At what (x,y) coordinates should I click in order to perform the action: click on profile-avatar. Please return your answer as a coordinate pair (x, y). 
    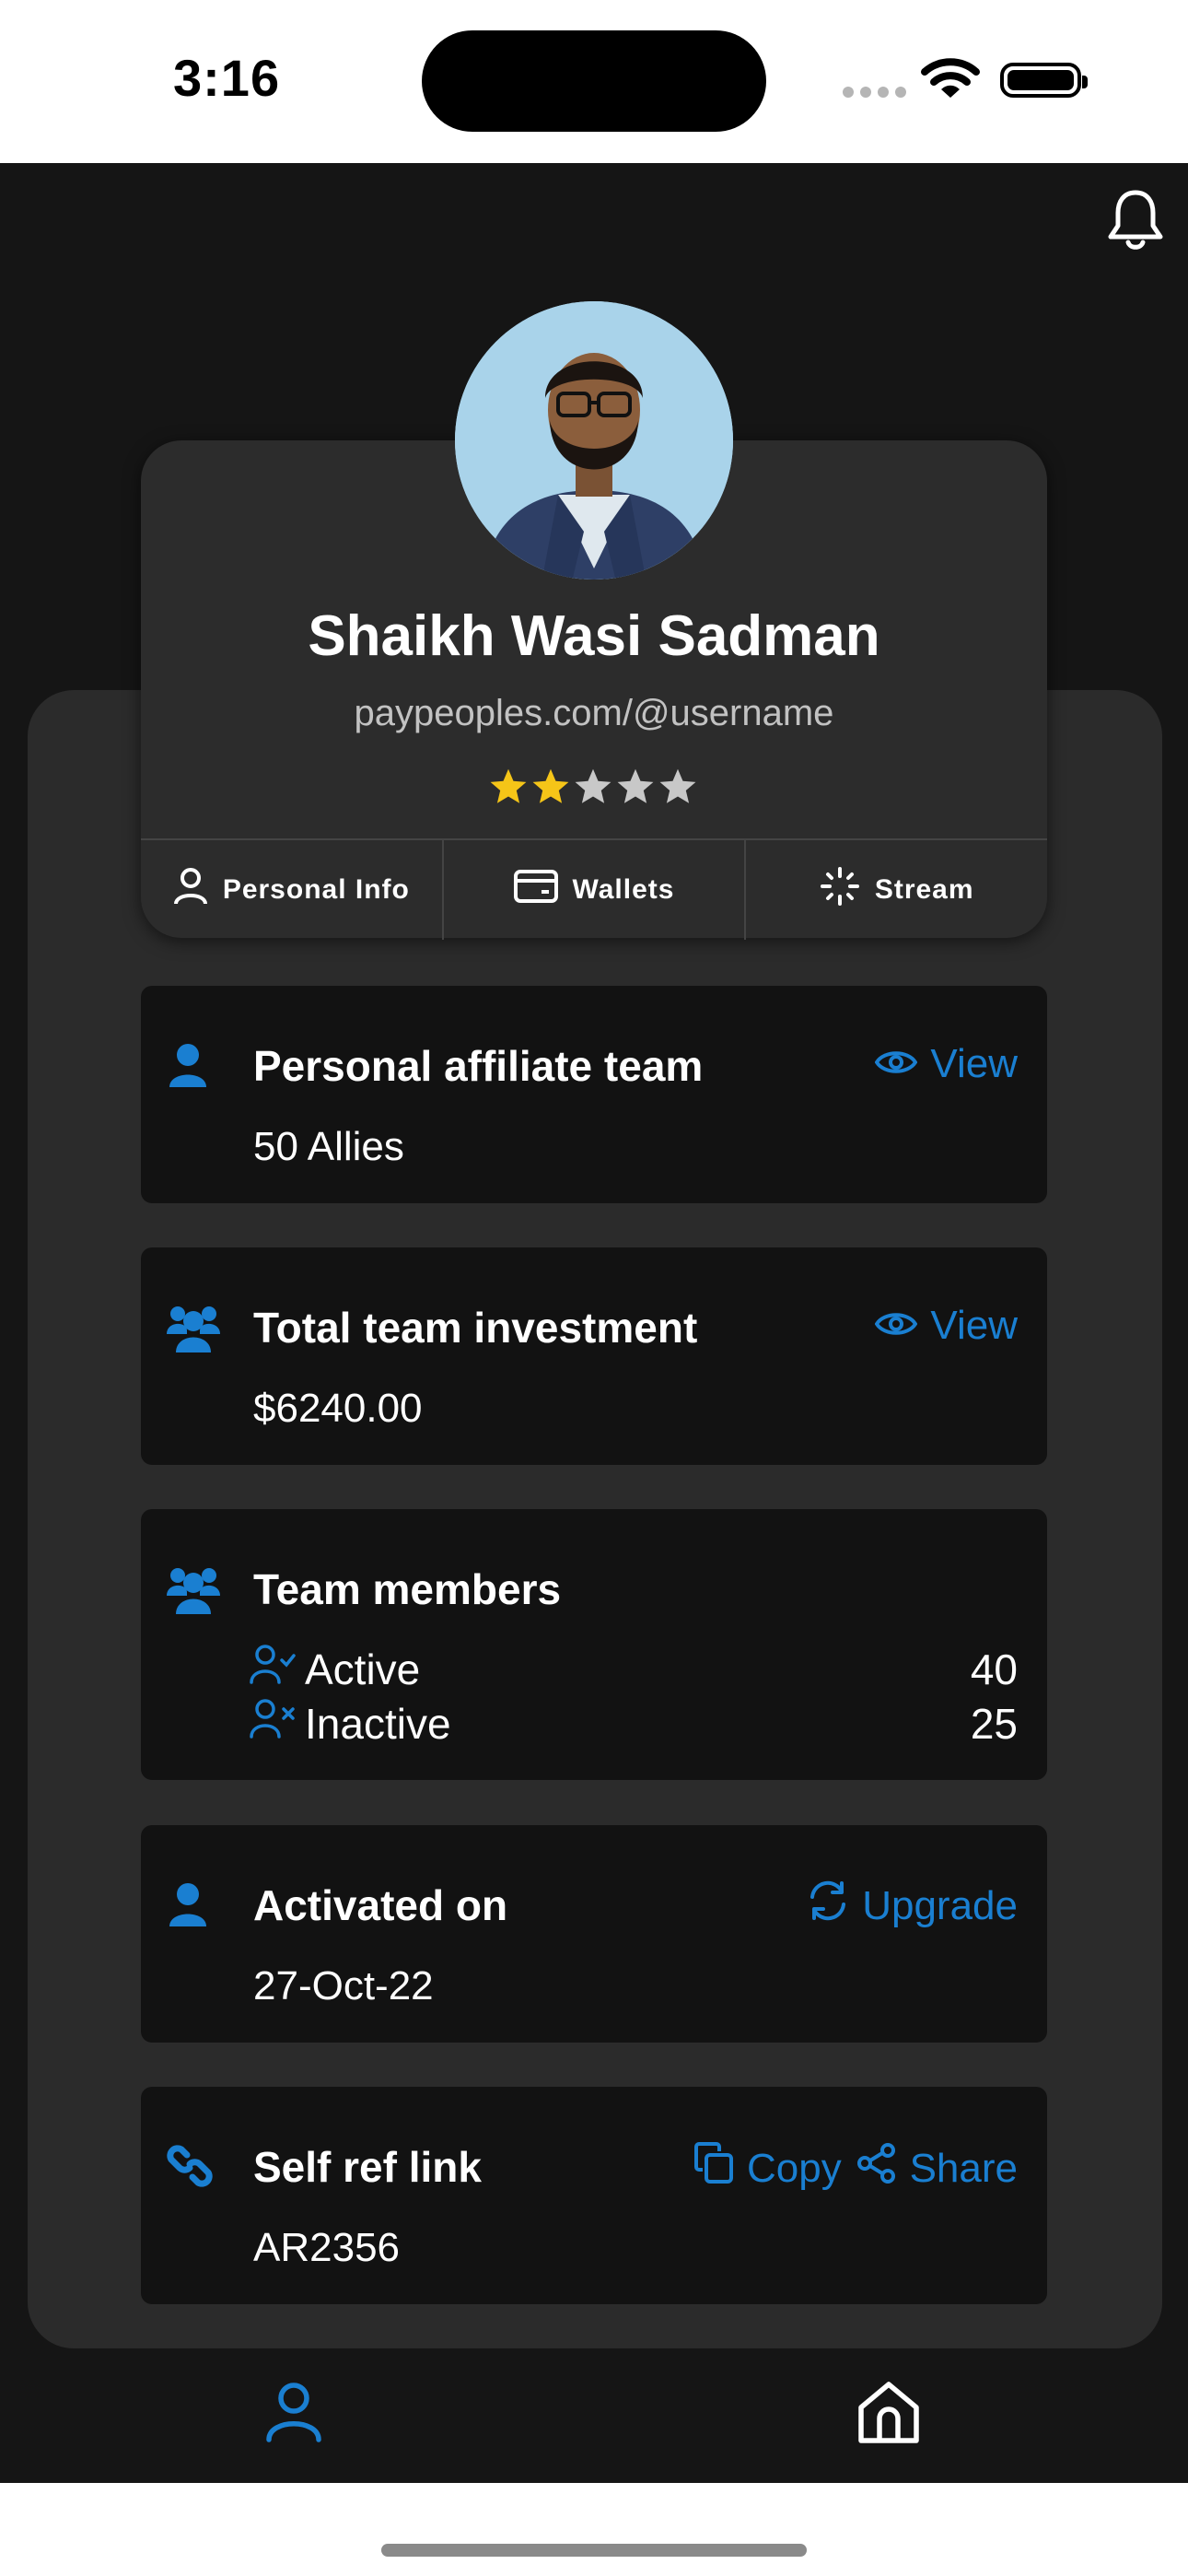
    Looking at the image, I should click on (594, 440).